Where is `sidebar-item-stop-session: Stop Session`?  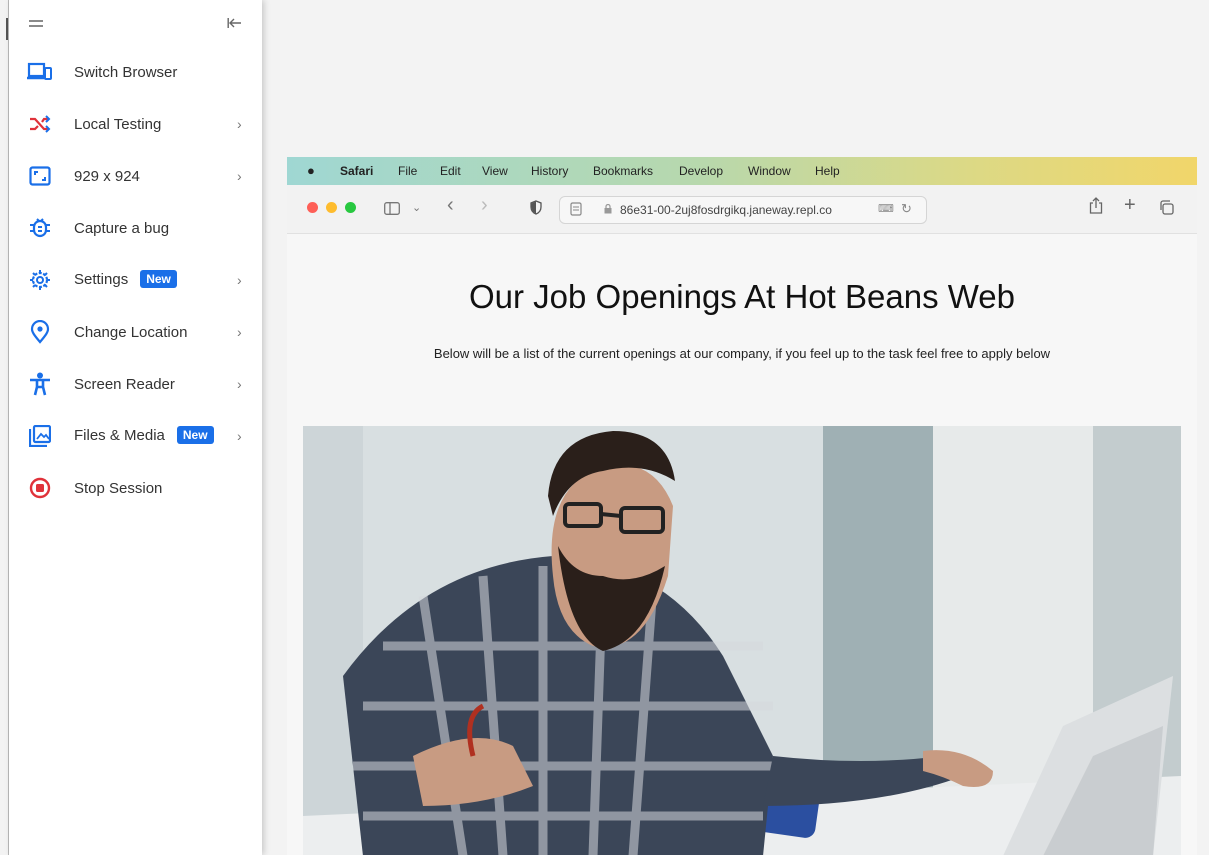
sidebar-item-stop-session: Stop Session is located at coordinates (135, 488).